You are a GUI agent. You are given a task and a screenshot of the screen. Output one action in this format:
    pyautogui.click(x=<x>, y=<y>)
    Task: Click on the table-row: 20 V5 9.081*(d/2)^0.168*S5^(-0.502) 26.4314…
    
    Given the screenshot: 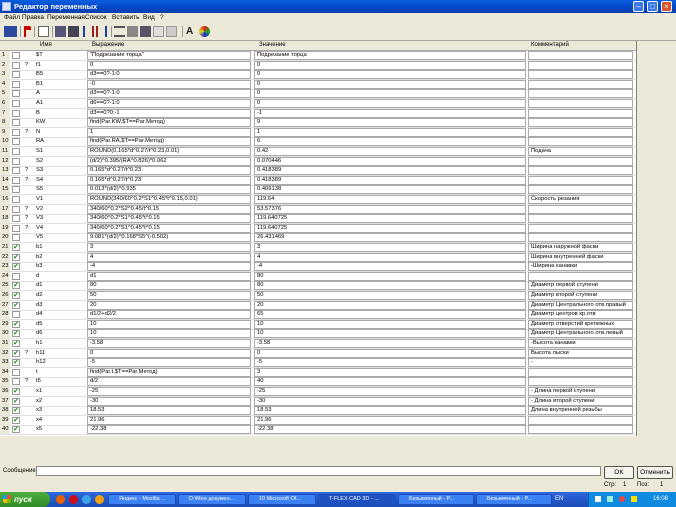 What is the action you would take?
    pyautogui.click(x=318, y=238)
    